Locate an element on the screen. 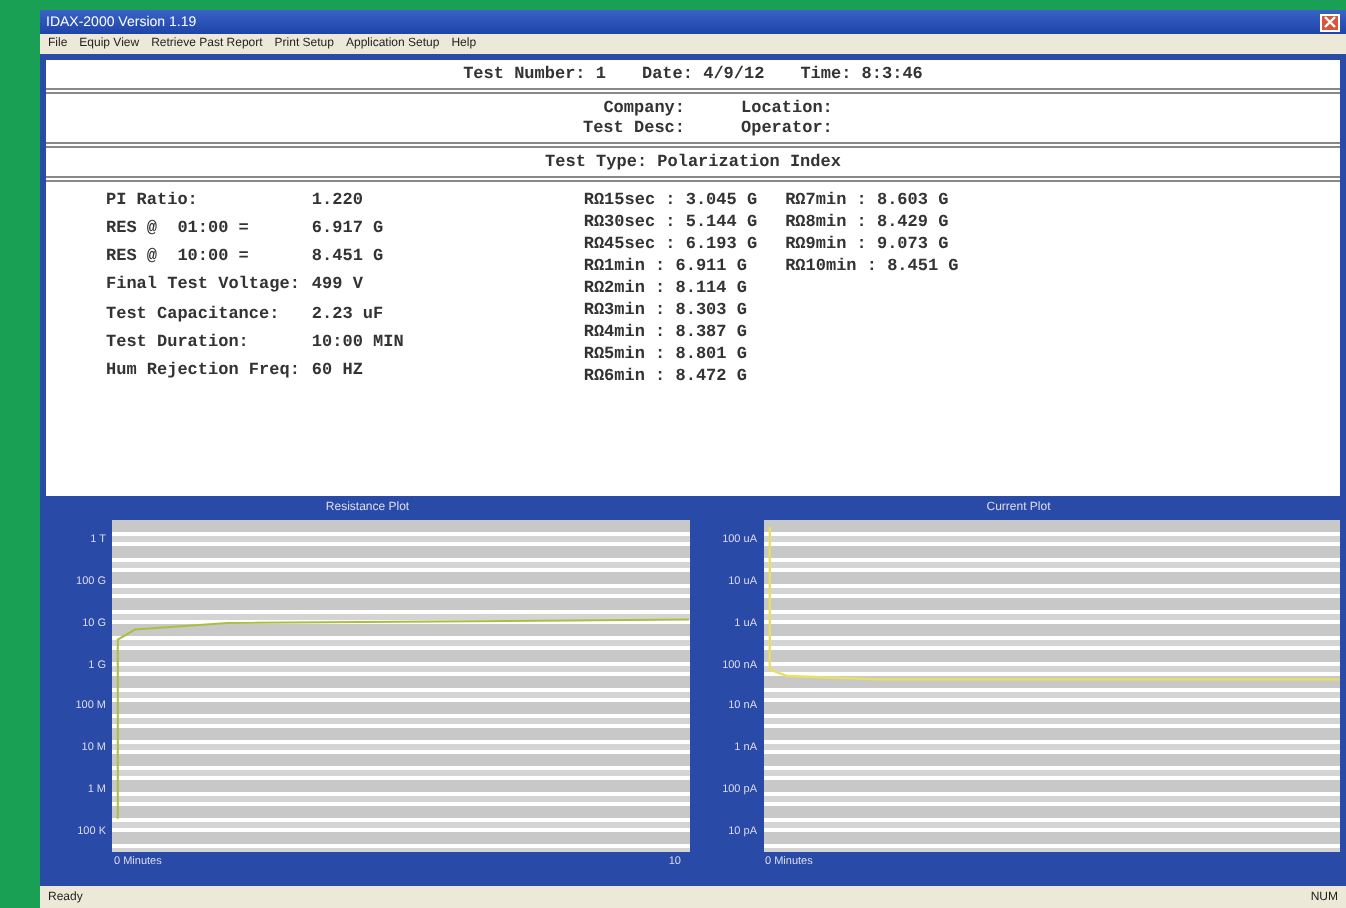 The width and height of the screenshot is (1346, 908). test-time: Time: 8:3:46 is located at coordinates (861, 74).